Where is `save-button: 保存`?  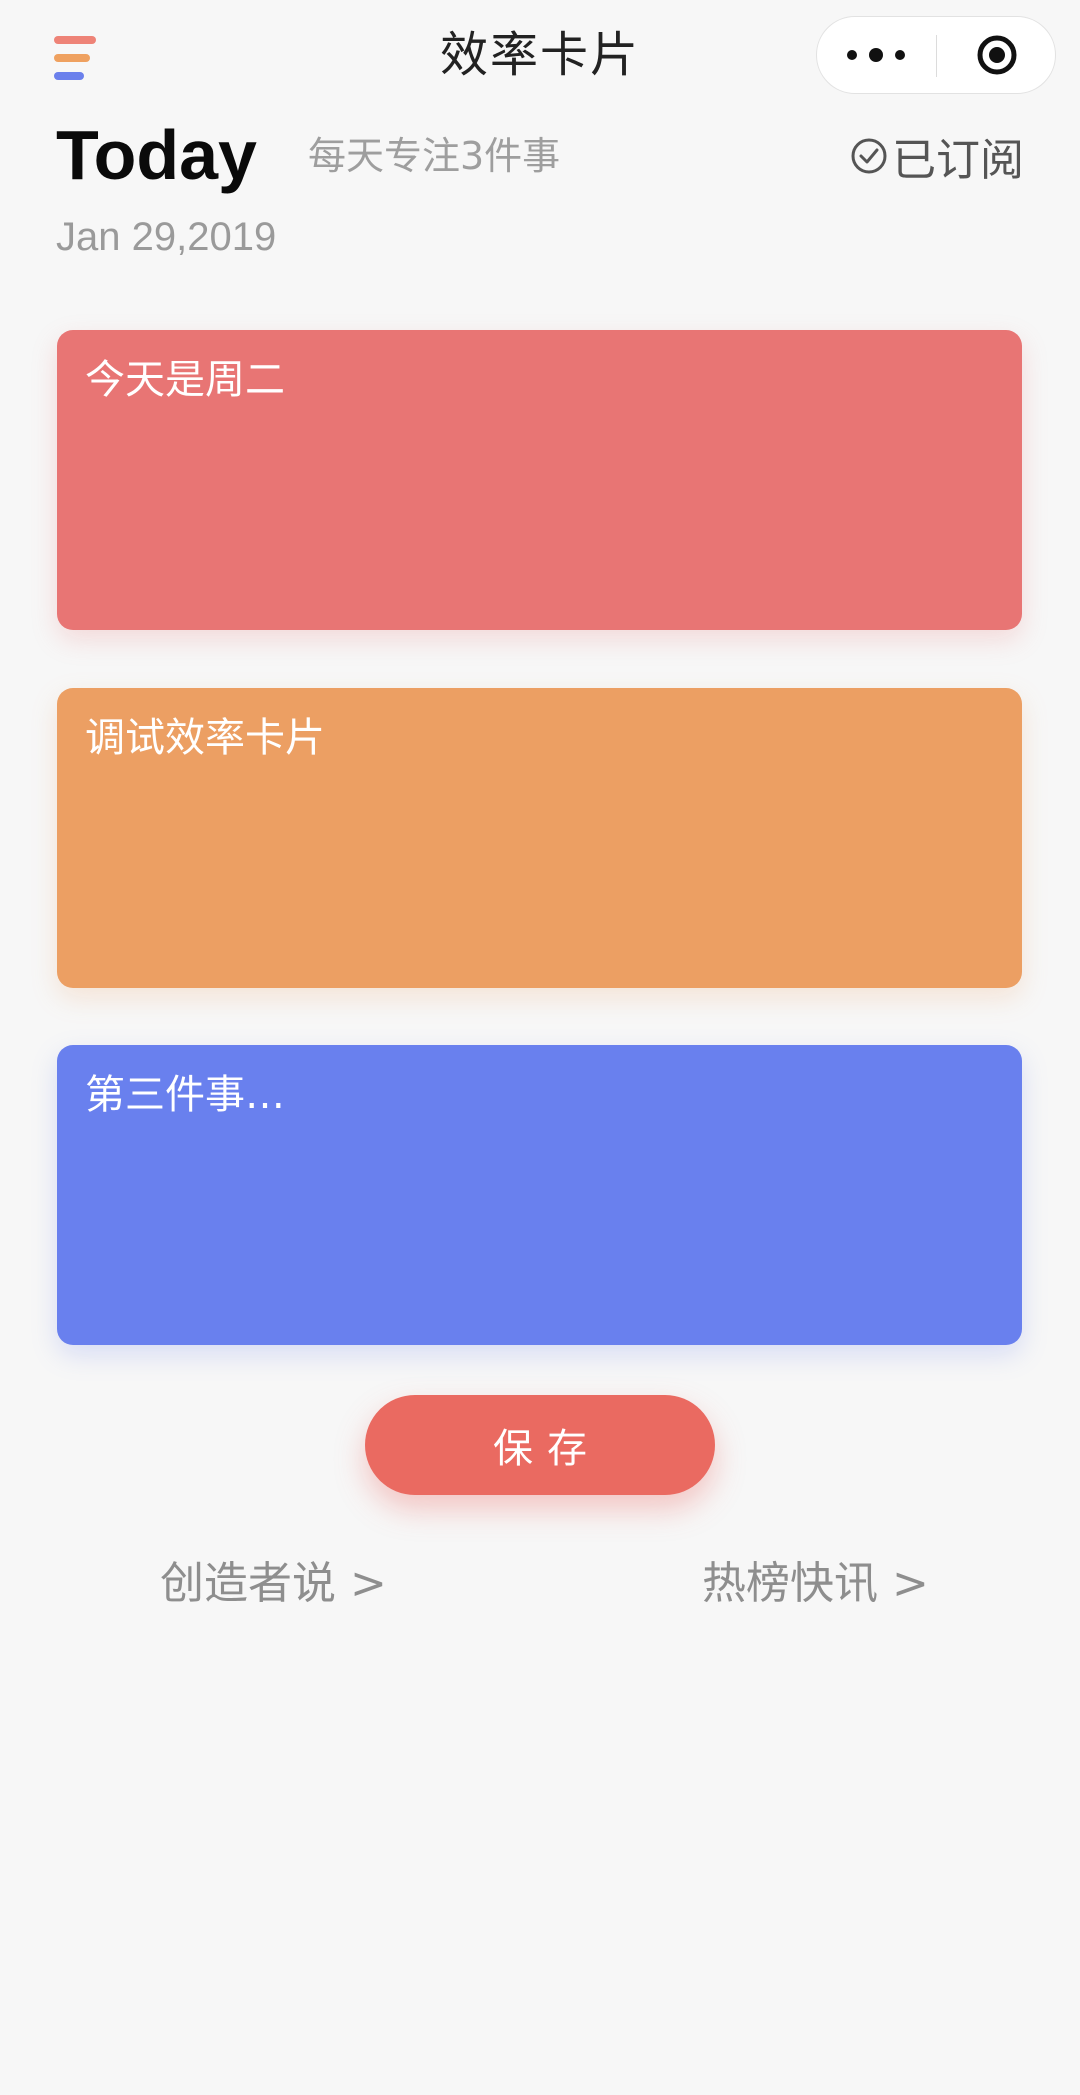 save-button: 保存 is located at coordinates (540, 1445).